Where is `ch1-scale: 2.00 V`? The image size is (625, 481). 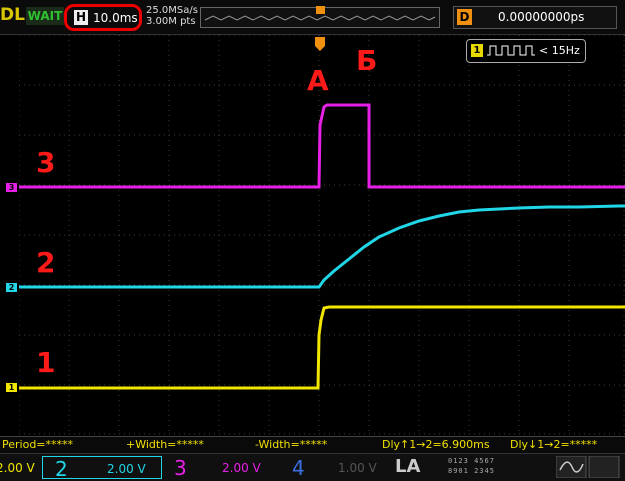
ch1-scale: 2.00 V is located at coordinates (17, 468).